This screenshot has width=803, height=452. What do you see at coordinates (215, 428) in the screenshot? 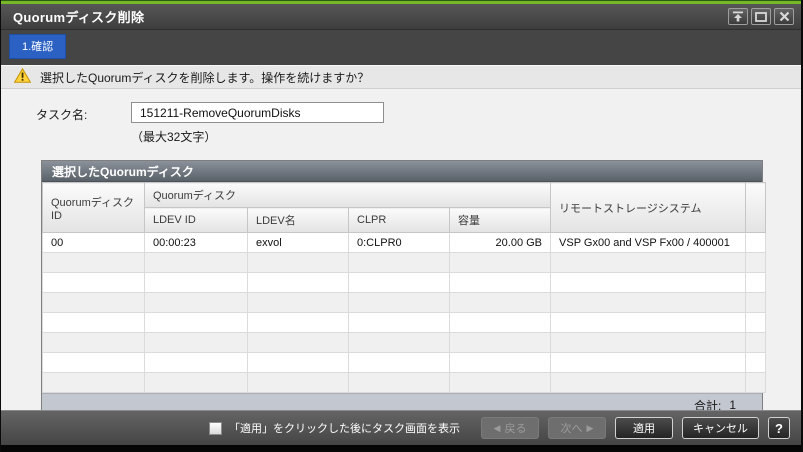
I see `show-task-screen-checkbox` at bounding box center [215, 428].